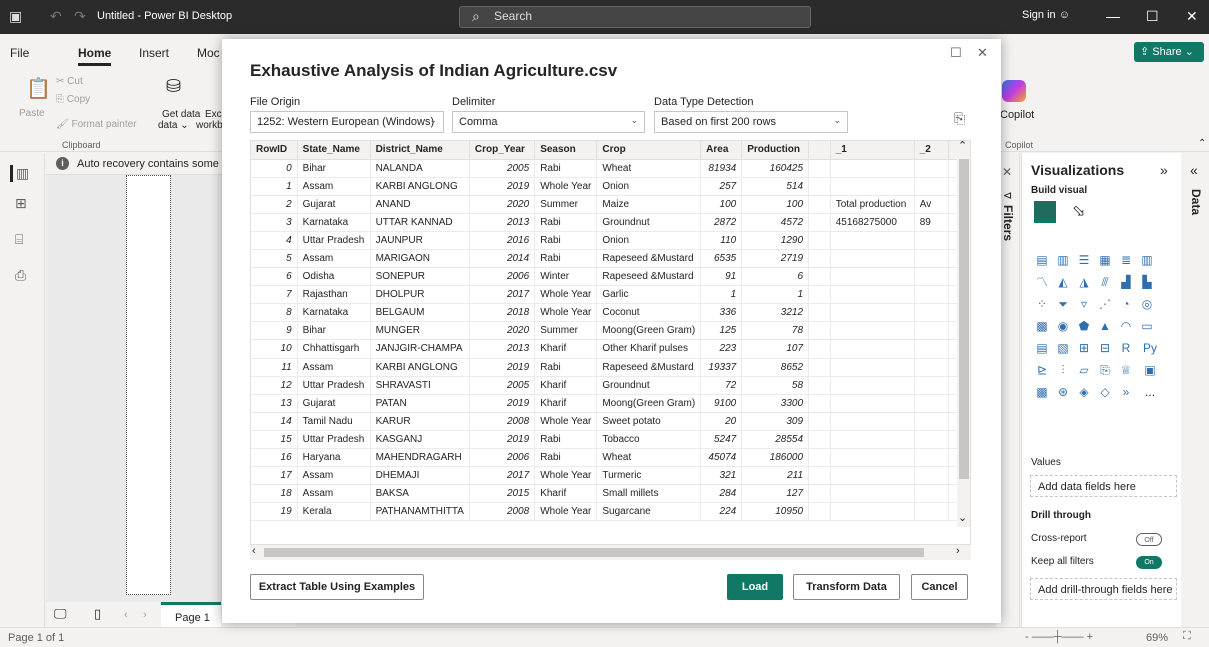 The image size is (1209, 647). Describe the element at coordinates (1042, 392) in the screenshot. I see `power-apps-icon: ▩` at that location.